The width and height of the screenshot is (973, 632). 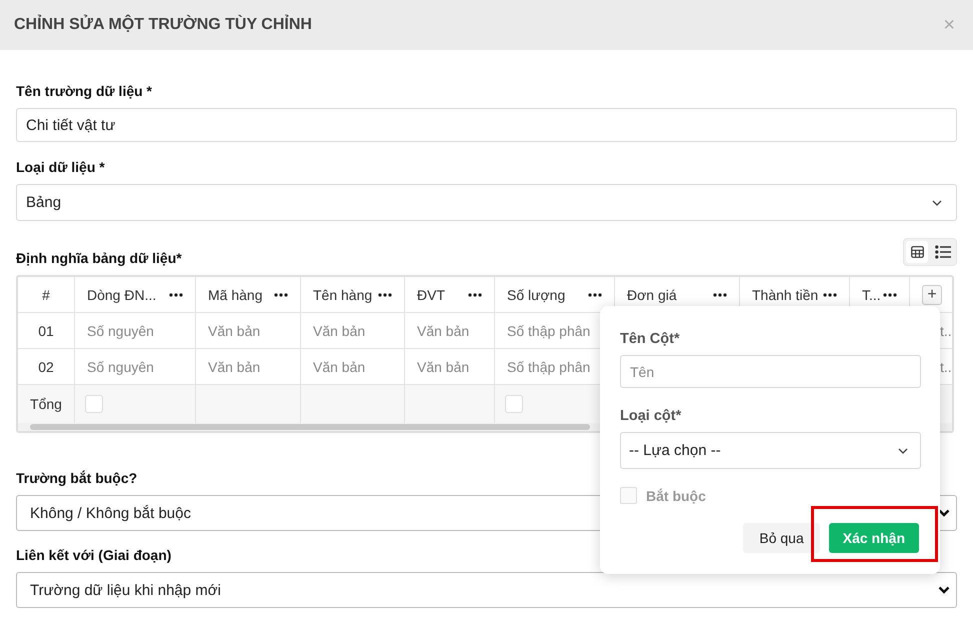 I want to click on input-field: Chi tiết vật tư, so click(x=486, y=125).